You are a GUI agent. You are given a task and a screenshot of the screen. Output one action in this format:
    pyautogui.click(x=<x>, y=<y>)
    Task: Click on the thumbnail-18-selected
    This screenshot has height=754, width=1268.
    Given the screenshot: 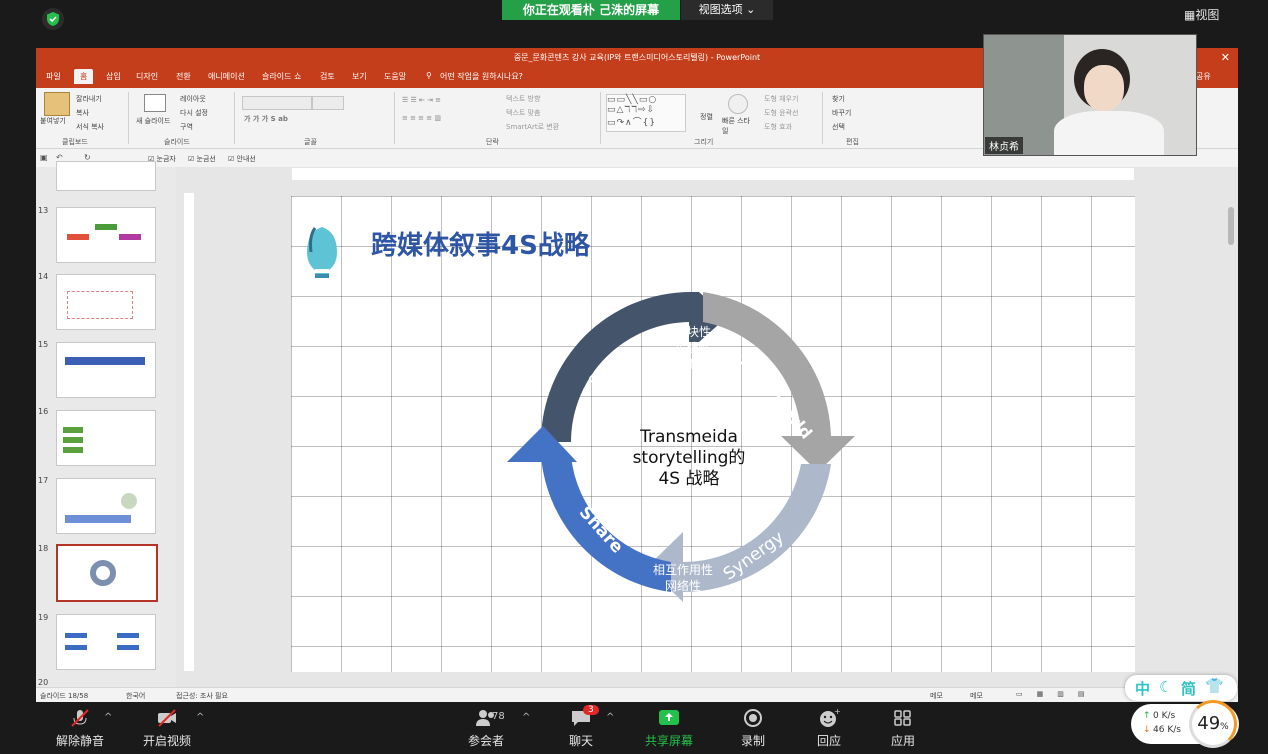 What is the action you would take?
    pyautogui.click(x=107, y=573)
    